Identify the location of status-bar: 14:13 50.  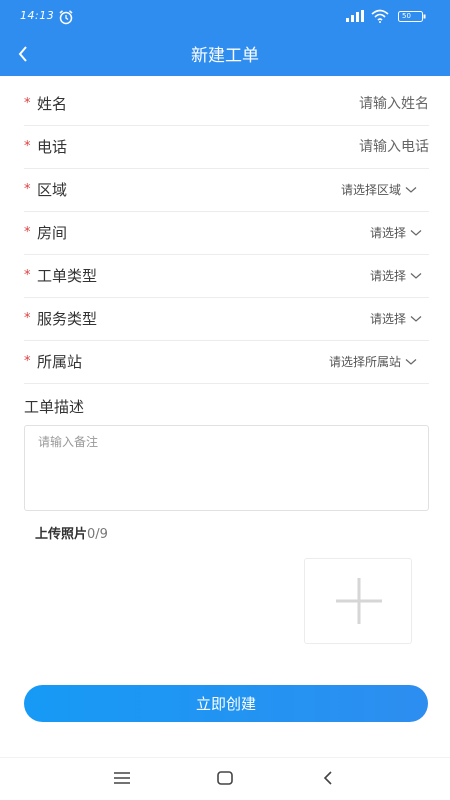
(225, 17).